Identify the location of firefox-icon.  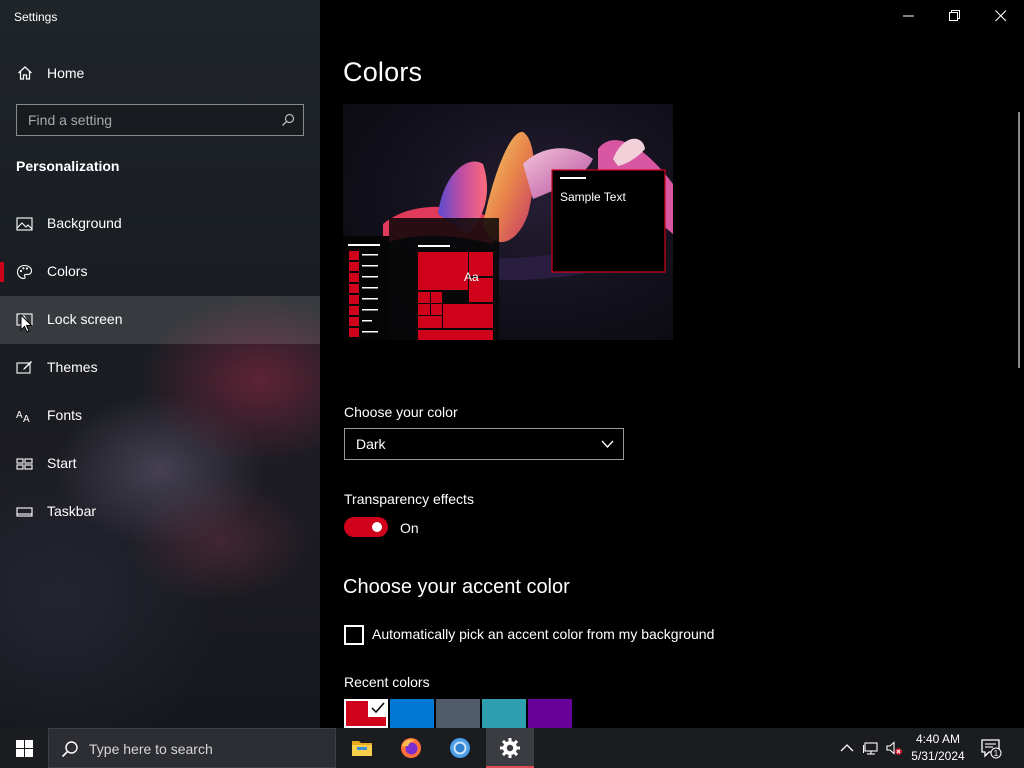
(411, 748).